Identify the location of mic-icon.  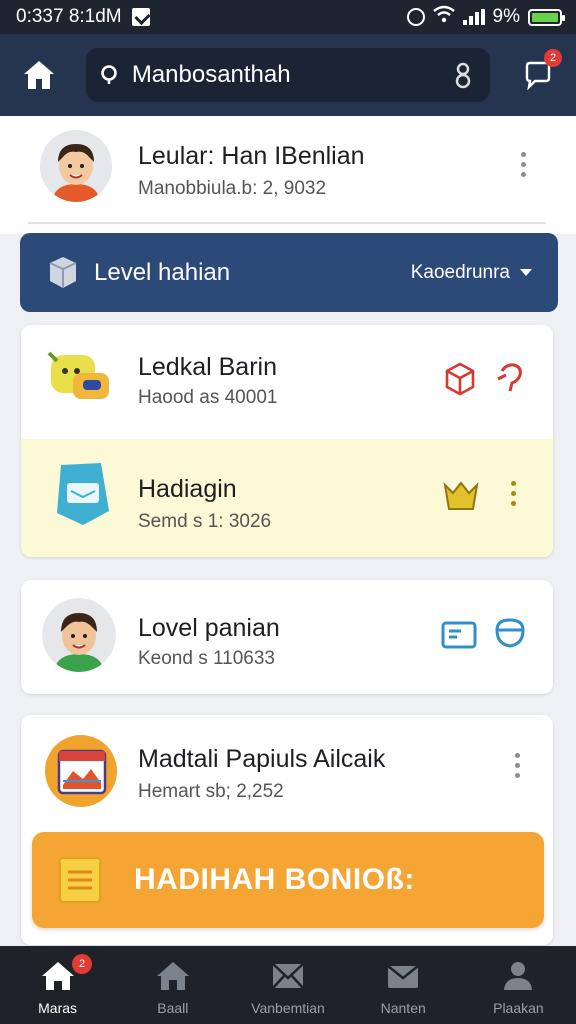
(463, 75).